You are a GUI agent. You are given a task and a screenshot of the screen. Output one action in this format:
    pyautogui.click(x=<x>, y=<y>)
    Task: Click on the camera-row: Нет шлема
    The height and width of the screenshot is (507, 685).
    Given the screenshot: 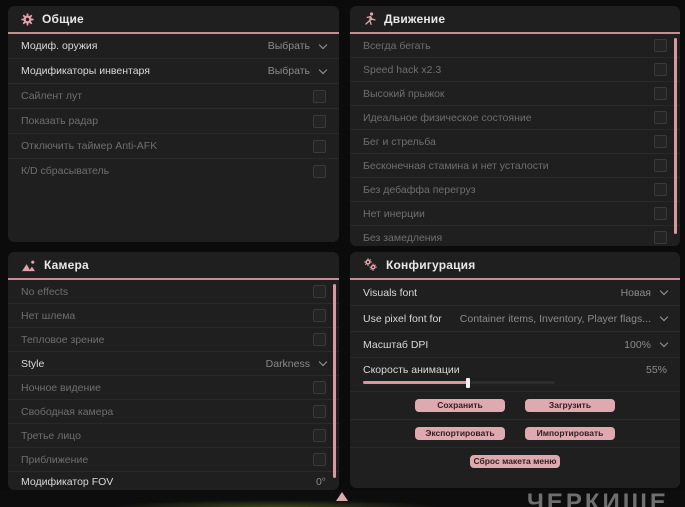 What is the action you would take?
    pyautogui.click(x=173, y=315)
    